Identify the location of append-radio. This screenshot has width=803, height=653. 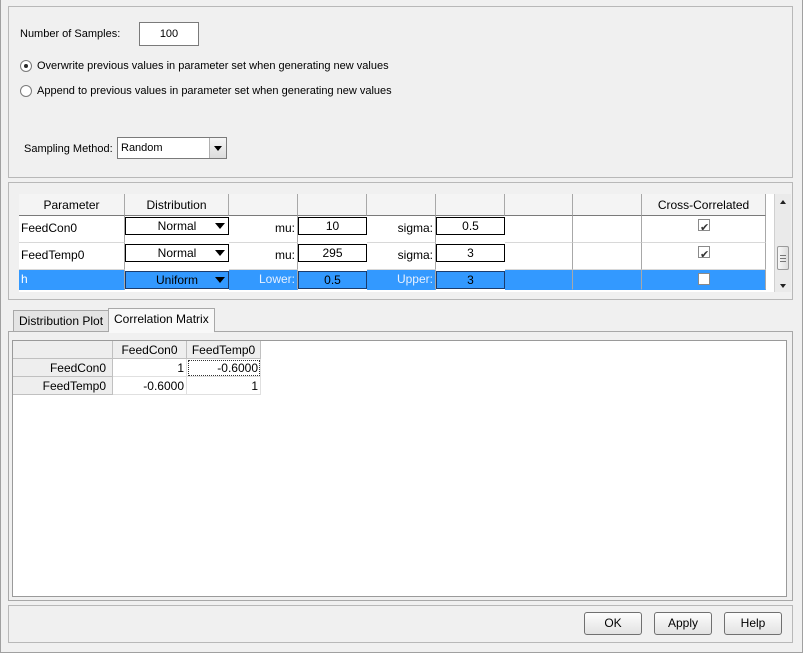
(26, 91).